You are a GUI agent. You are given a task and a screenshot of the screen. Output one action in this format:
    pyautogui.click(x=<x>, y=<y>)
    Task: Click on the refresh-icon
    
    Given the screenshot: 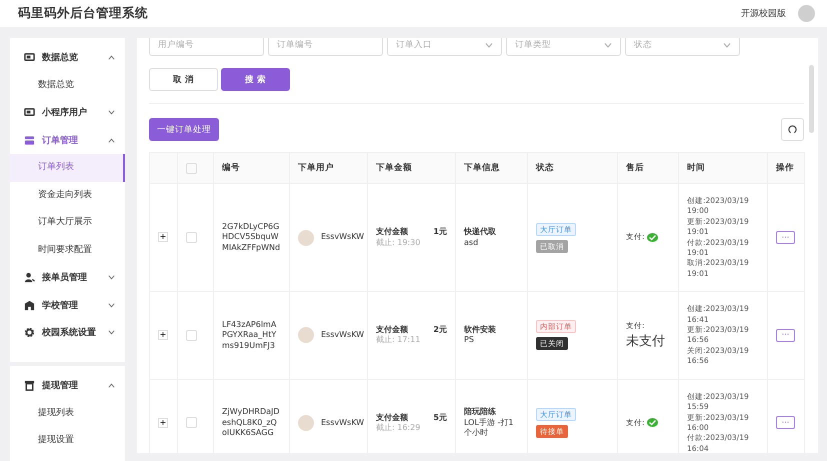 What is the action you would take?
    pyautogui.click(x=792, y=129)
    